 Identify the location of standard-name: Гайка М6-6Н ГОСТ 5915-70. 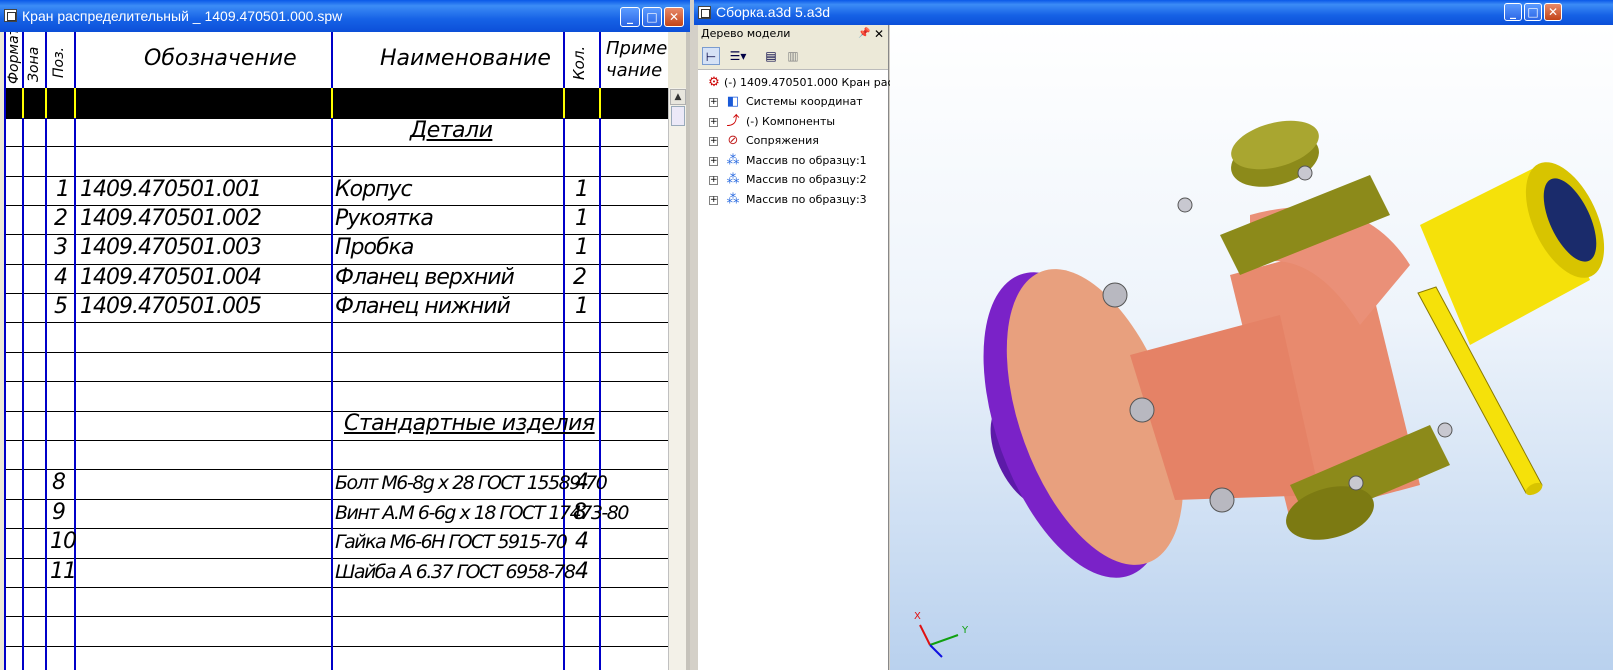
(451, 542).